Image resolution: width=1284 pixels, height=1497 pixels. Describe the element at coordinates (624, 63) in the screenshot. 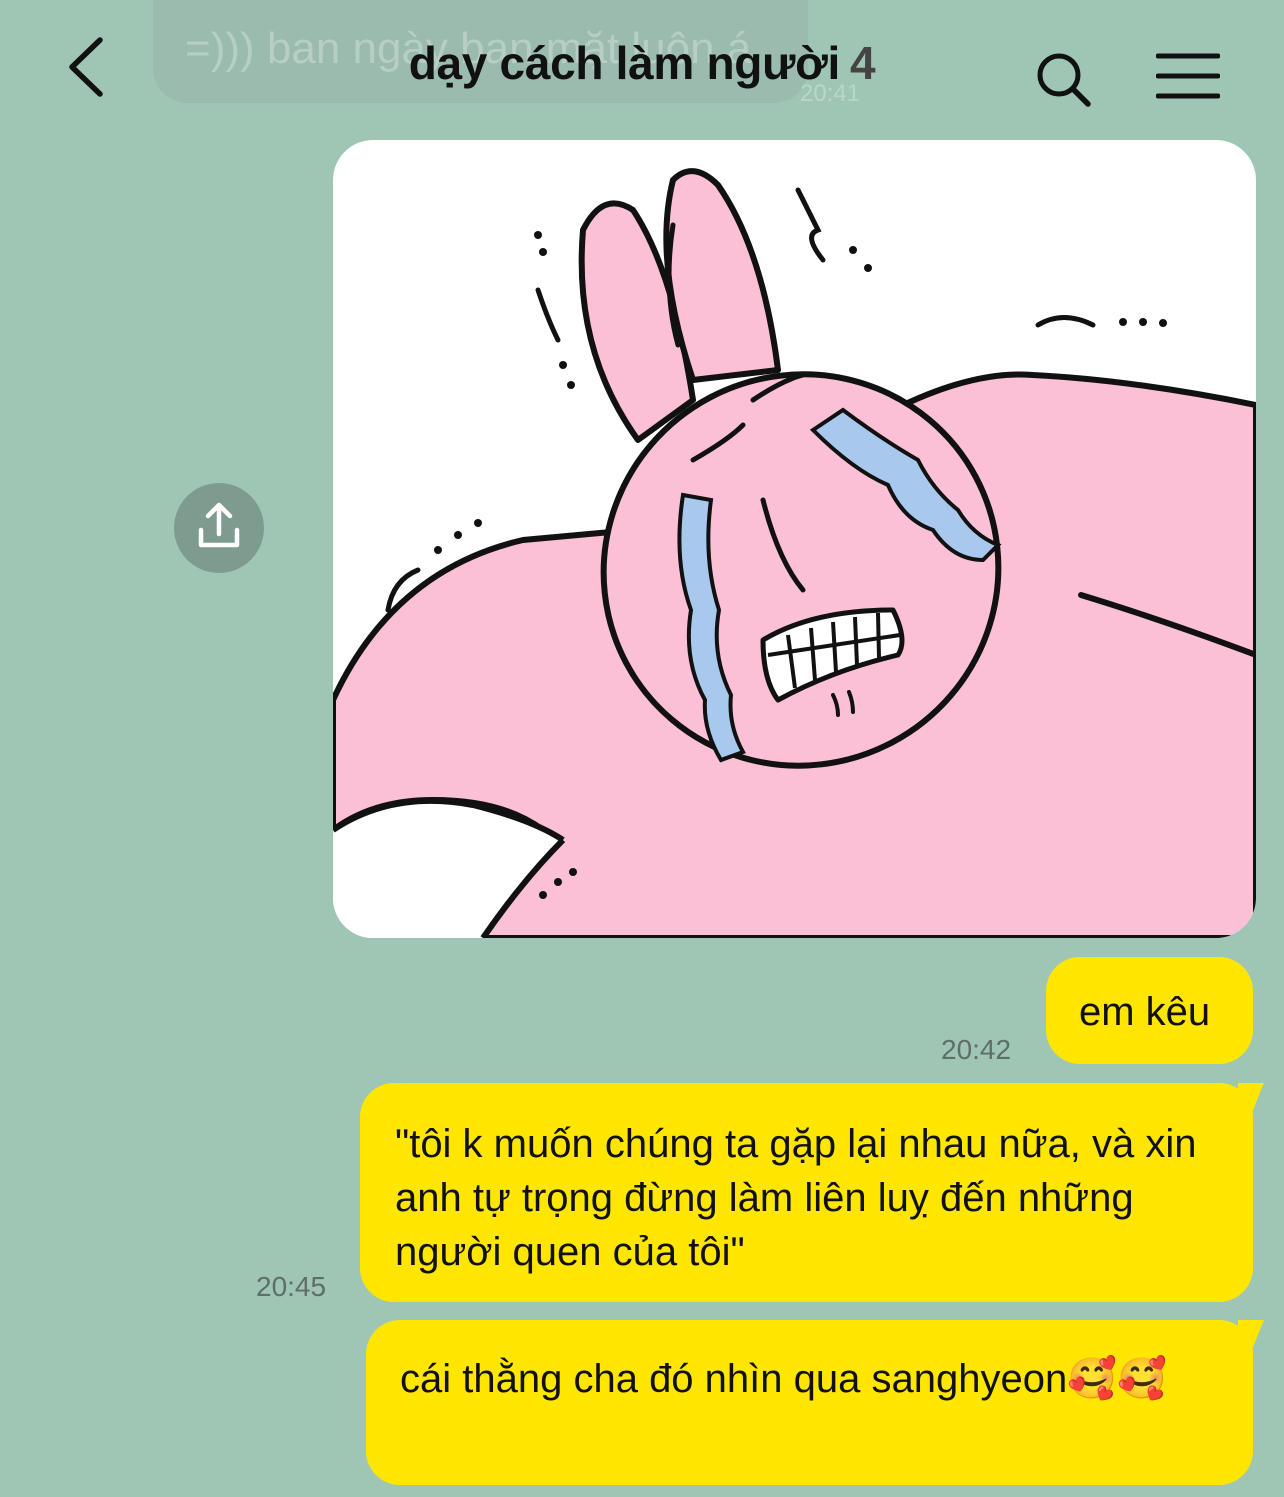

I see `chat-title-text: dạy cách làm người` at that location.